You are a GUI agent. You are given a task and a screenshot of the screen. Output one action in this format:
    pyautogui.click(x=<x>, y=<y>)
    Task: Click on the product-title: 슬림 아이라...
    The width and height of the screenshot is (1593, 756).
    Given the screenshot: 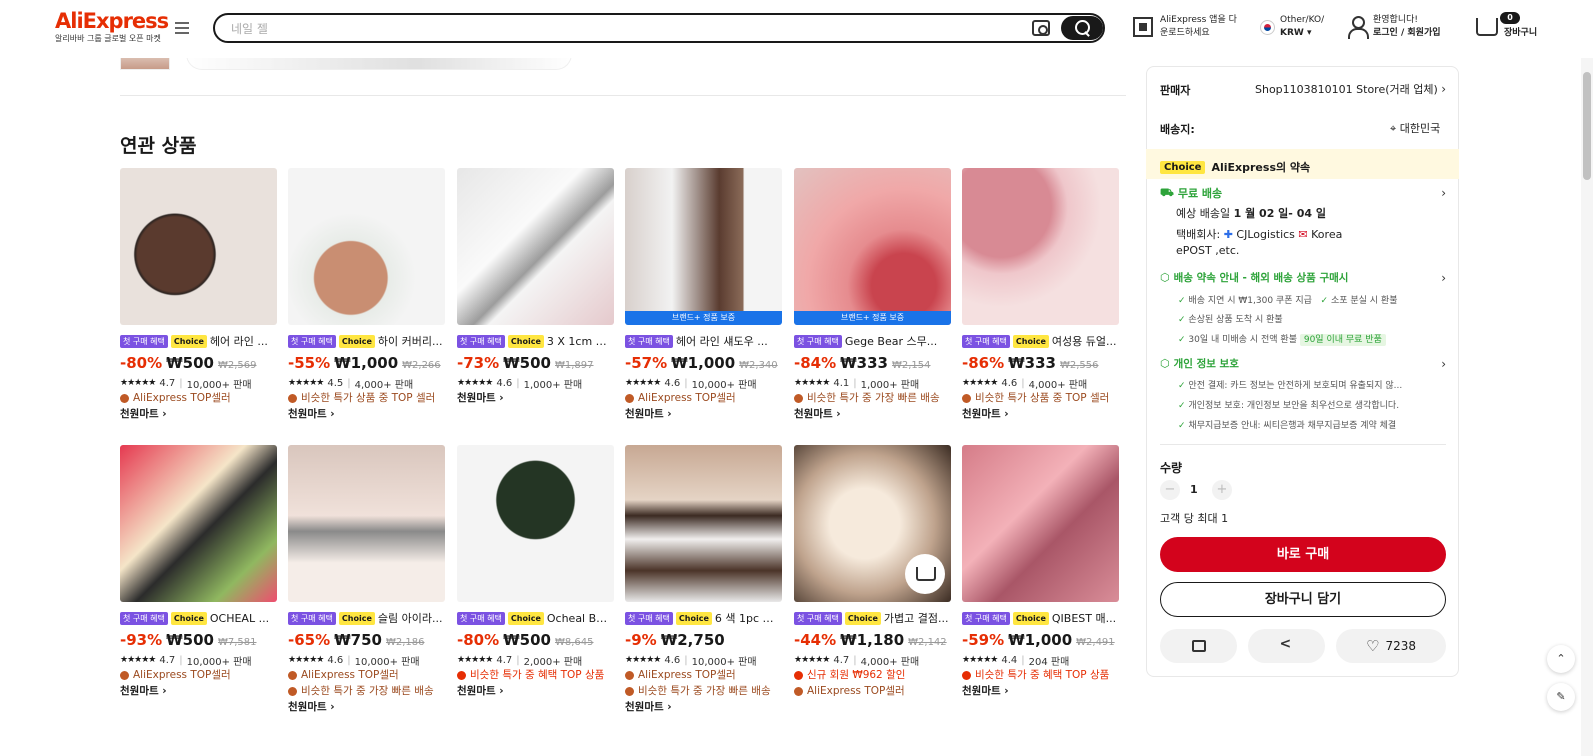 What is the action you would take?
    pyautogui.click(x=410, y=618)
    